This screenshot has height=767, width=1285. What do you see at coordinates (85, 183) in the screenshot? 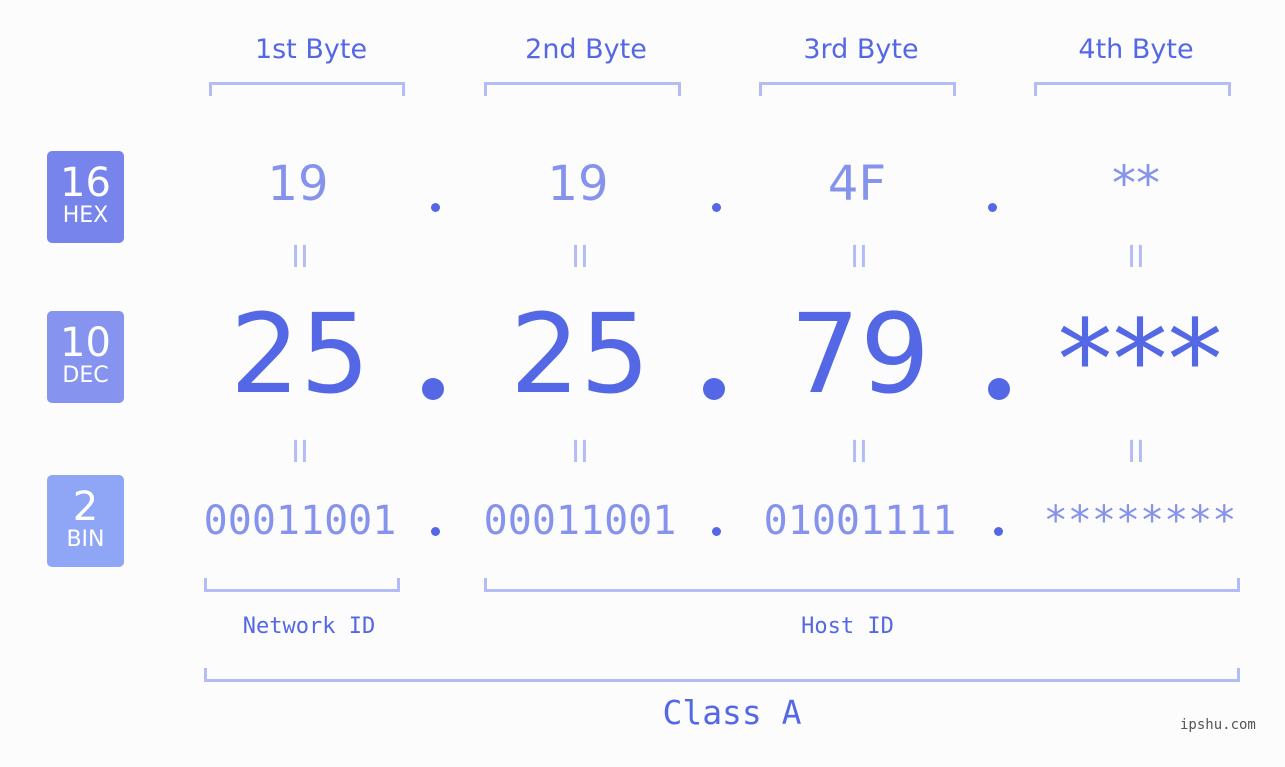
I see `hex-badge-number: 16` at bounding box center [85, 183].